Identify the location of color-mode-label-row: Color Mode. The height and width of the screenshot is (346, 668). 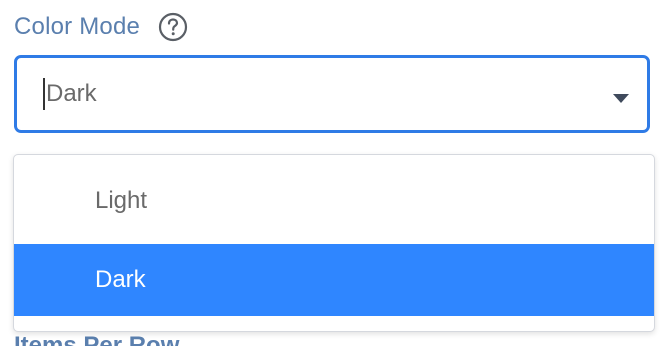
(101, 27).